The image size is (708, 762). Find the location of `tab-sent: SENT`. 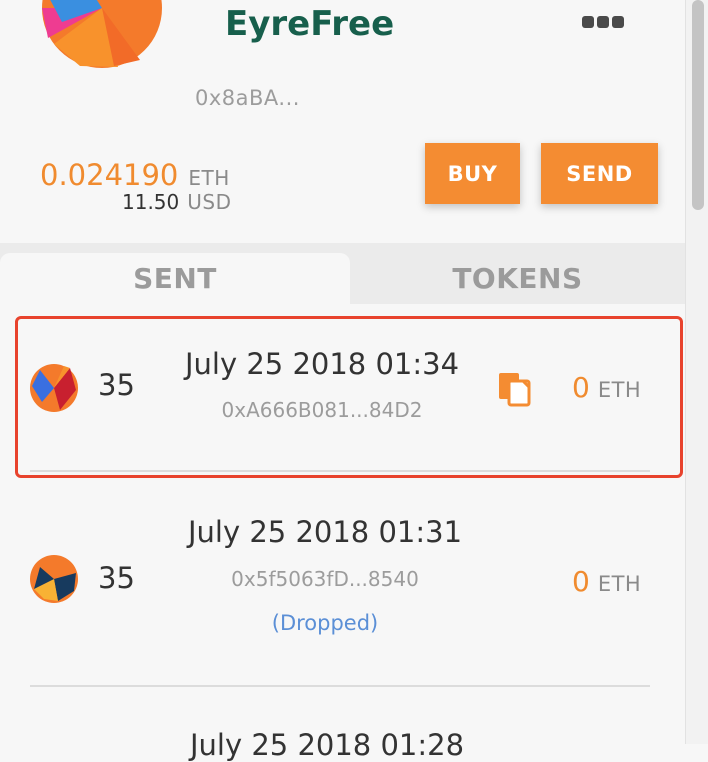

tab-sent: SENT is located at coordinates (175, 278).